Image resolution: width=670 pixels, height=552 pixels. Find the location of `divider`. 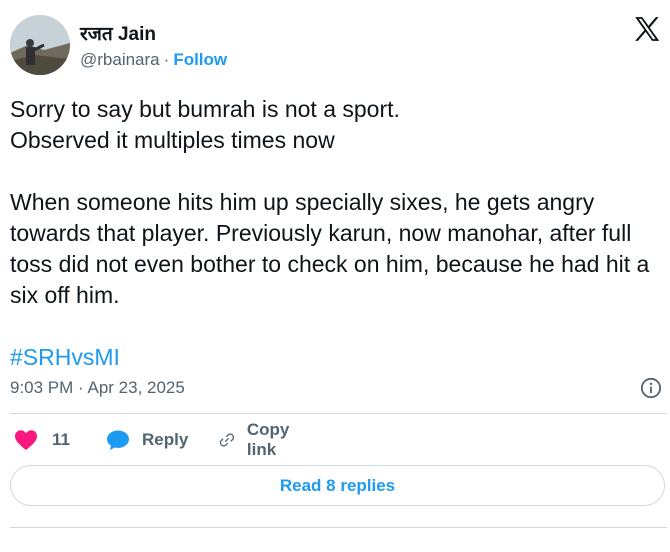

divider is located at coordinates (338, 413).